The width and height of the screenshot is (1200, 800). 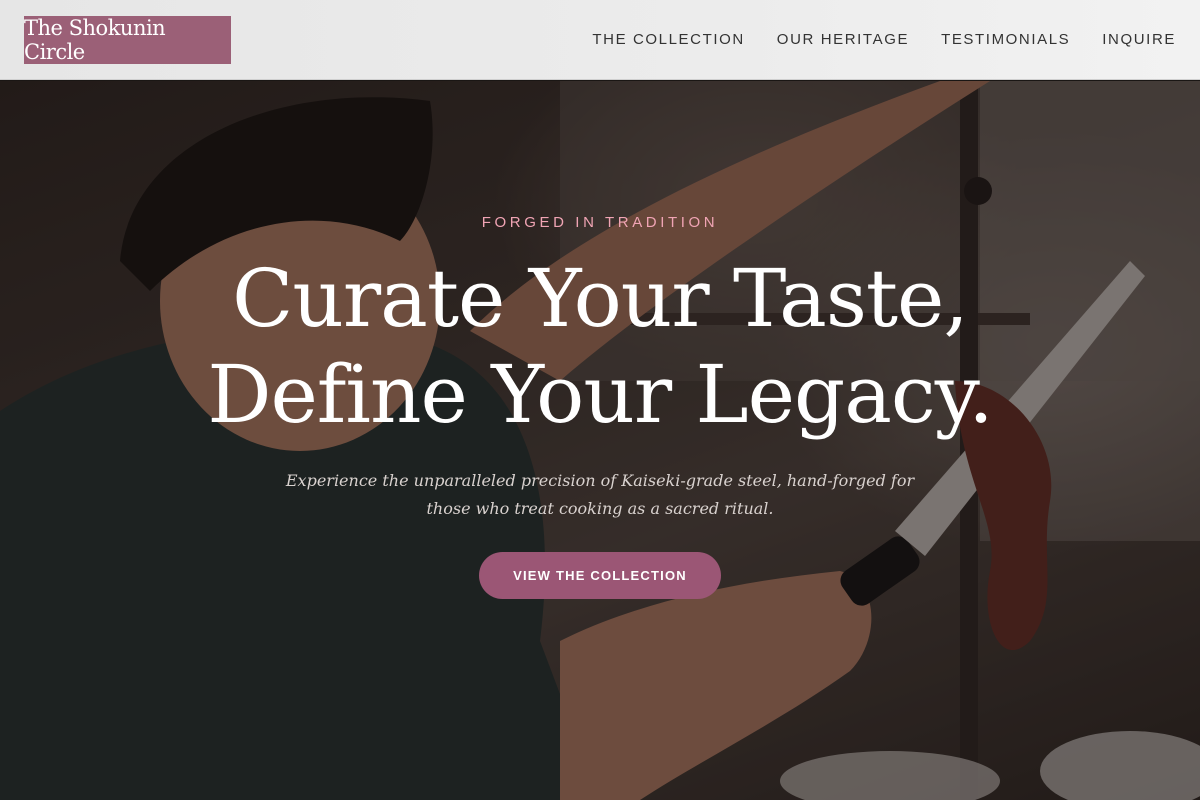 What do you see at coordinates (600, 222) in the screenshot?
I see `hero-eyebrow: FORGED IN TRADITION` at bounding box center [600, 222].